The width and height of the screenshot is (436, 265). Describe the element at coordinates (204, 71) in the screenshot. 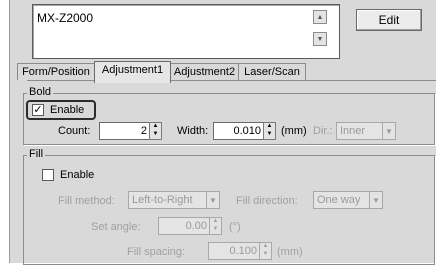

I see `tab-adjustment2: Adjustment2` at that location.